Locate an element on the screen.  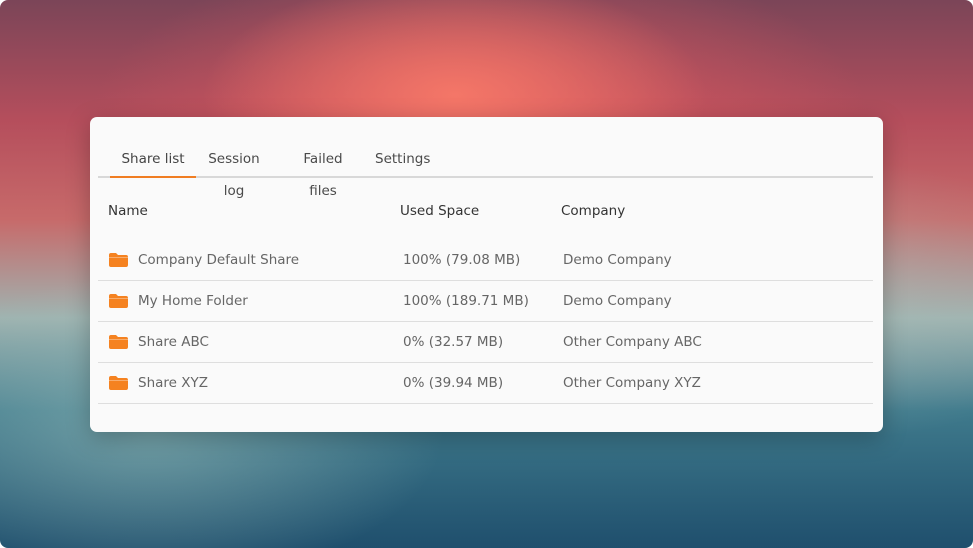
column-header-company: Company is located at coordinates (593, 211).